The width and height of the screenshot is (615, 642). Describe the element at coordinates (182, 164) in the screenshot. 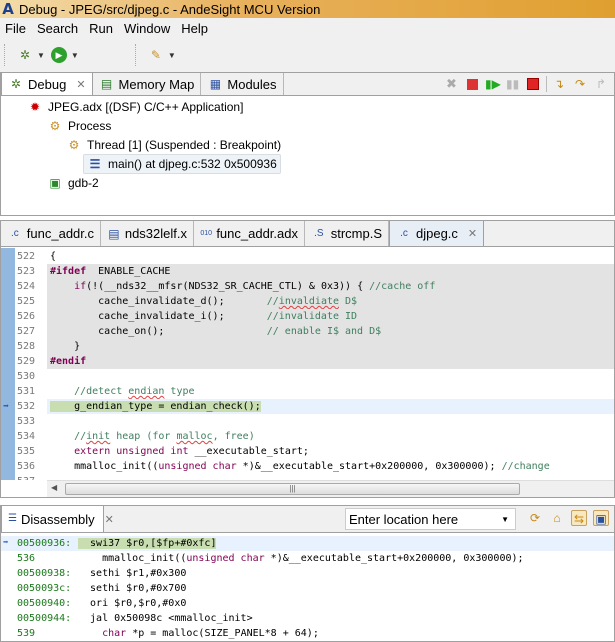

I see `tree-item-stack-frame: ☰ main() at djpeg.c:532 0x500936` at that location.